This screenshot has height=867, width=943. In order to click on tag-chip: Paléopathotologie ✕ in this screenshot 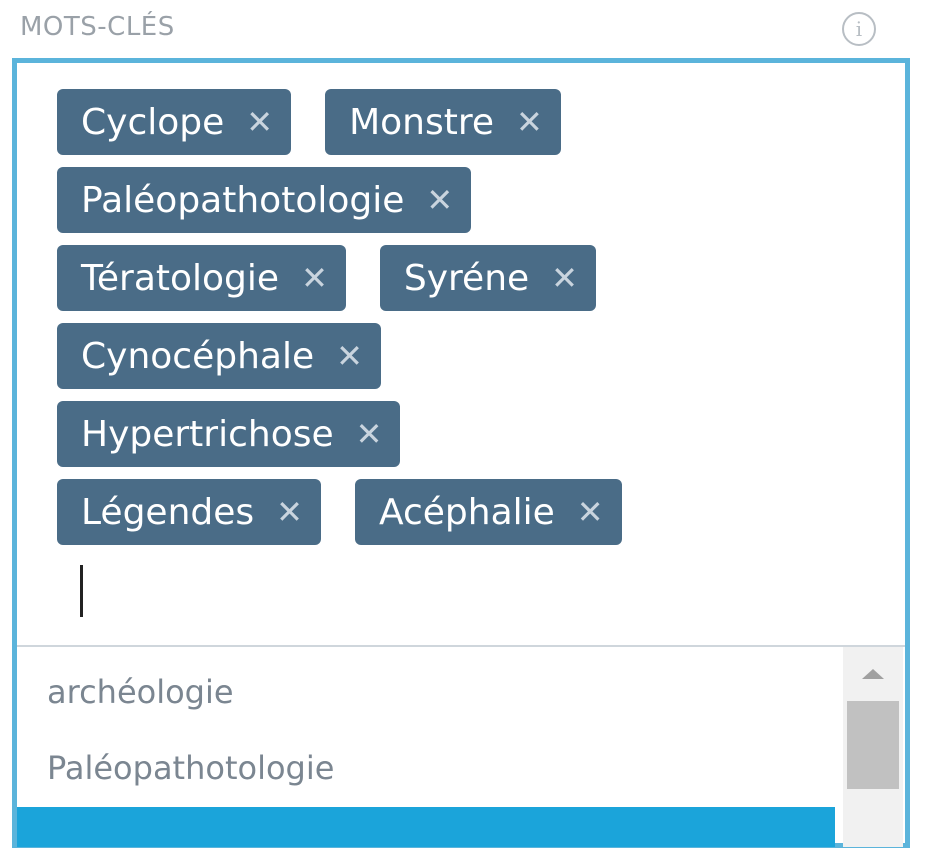, I will do `click(264, 200)`.